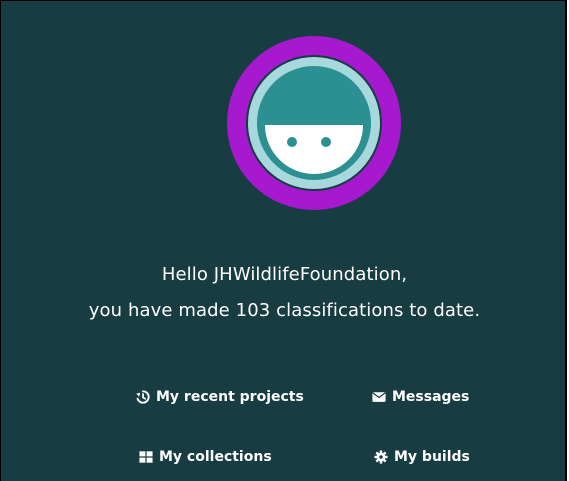  Describe the element at coordinates (431, 397) in the screenshot. I see `messages-label: Messages` at that location.